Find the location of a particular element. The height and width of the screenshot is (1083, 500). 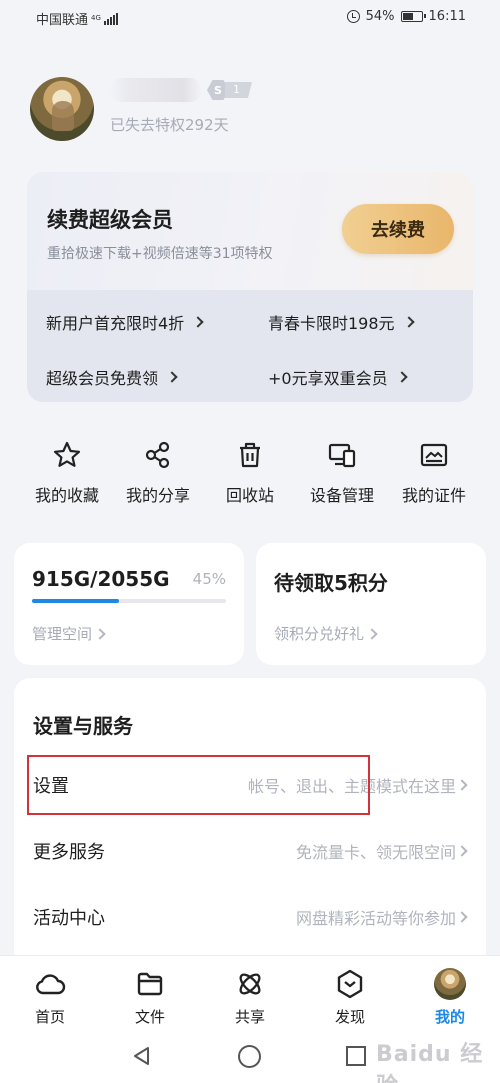

quick-device-manage: 设备管理 is located at coordinates (342, 473).